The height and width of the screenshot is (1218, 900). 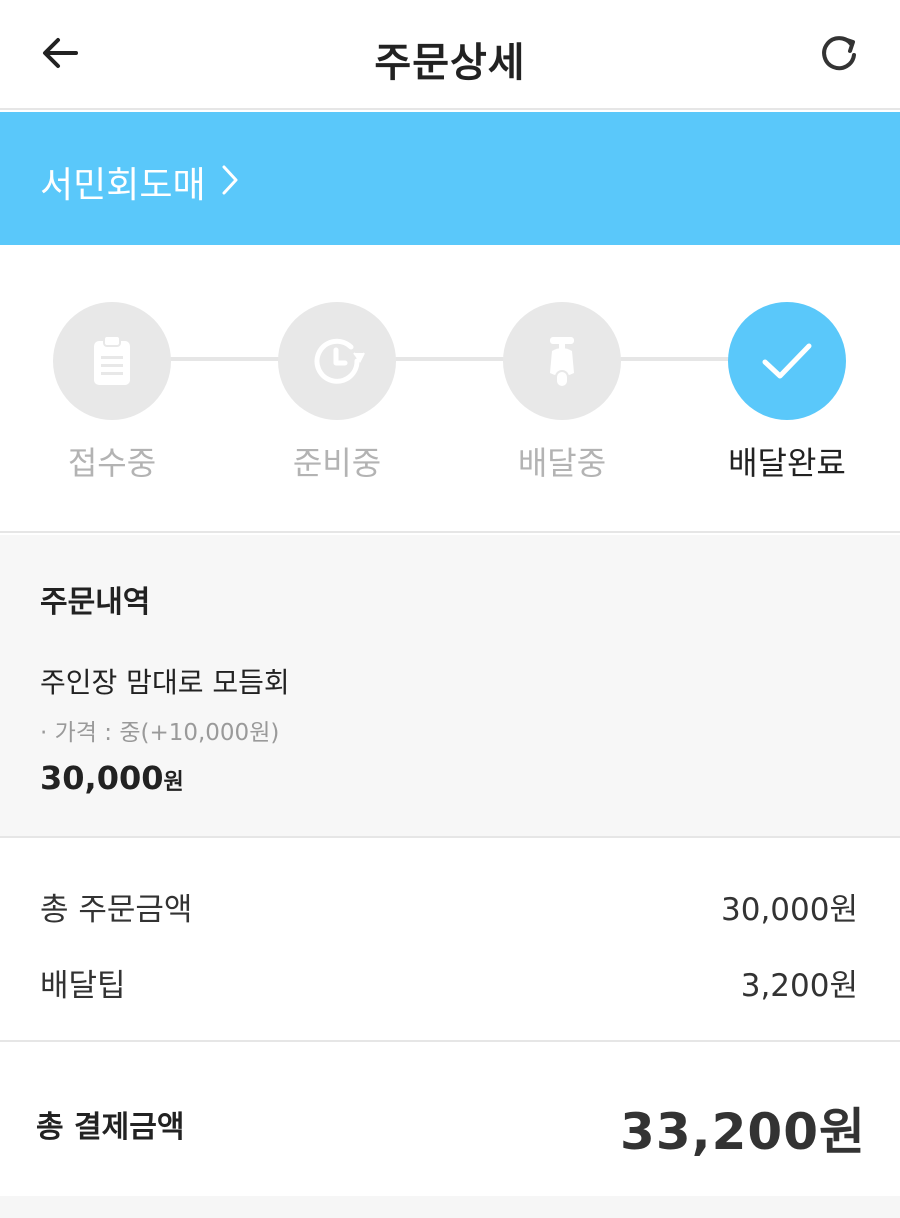 I want to click on page-title: 주문상세, so click(x=450, y=63).